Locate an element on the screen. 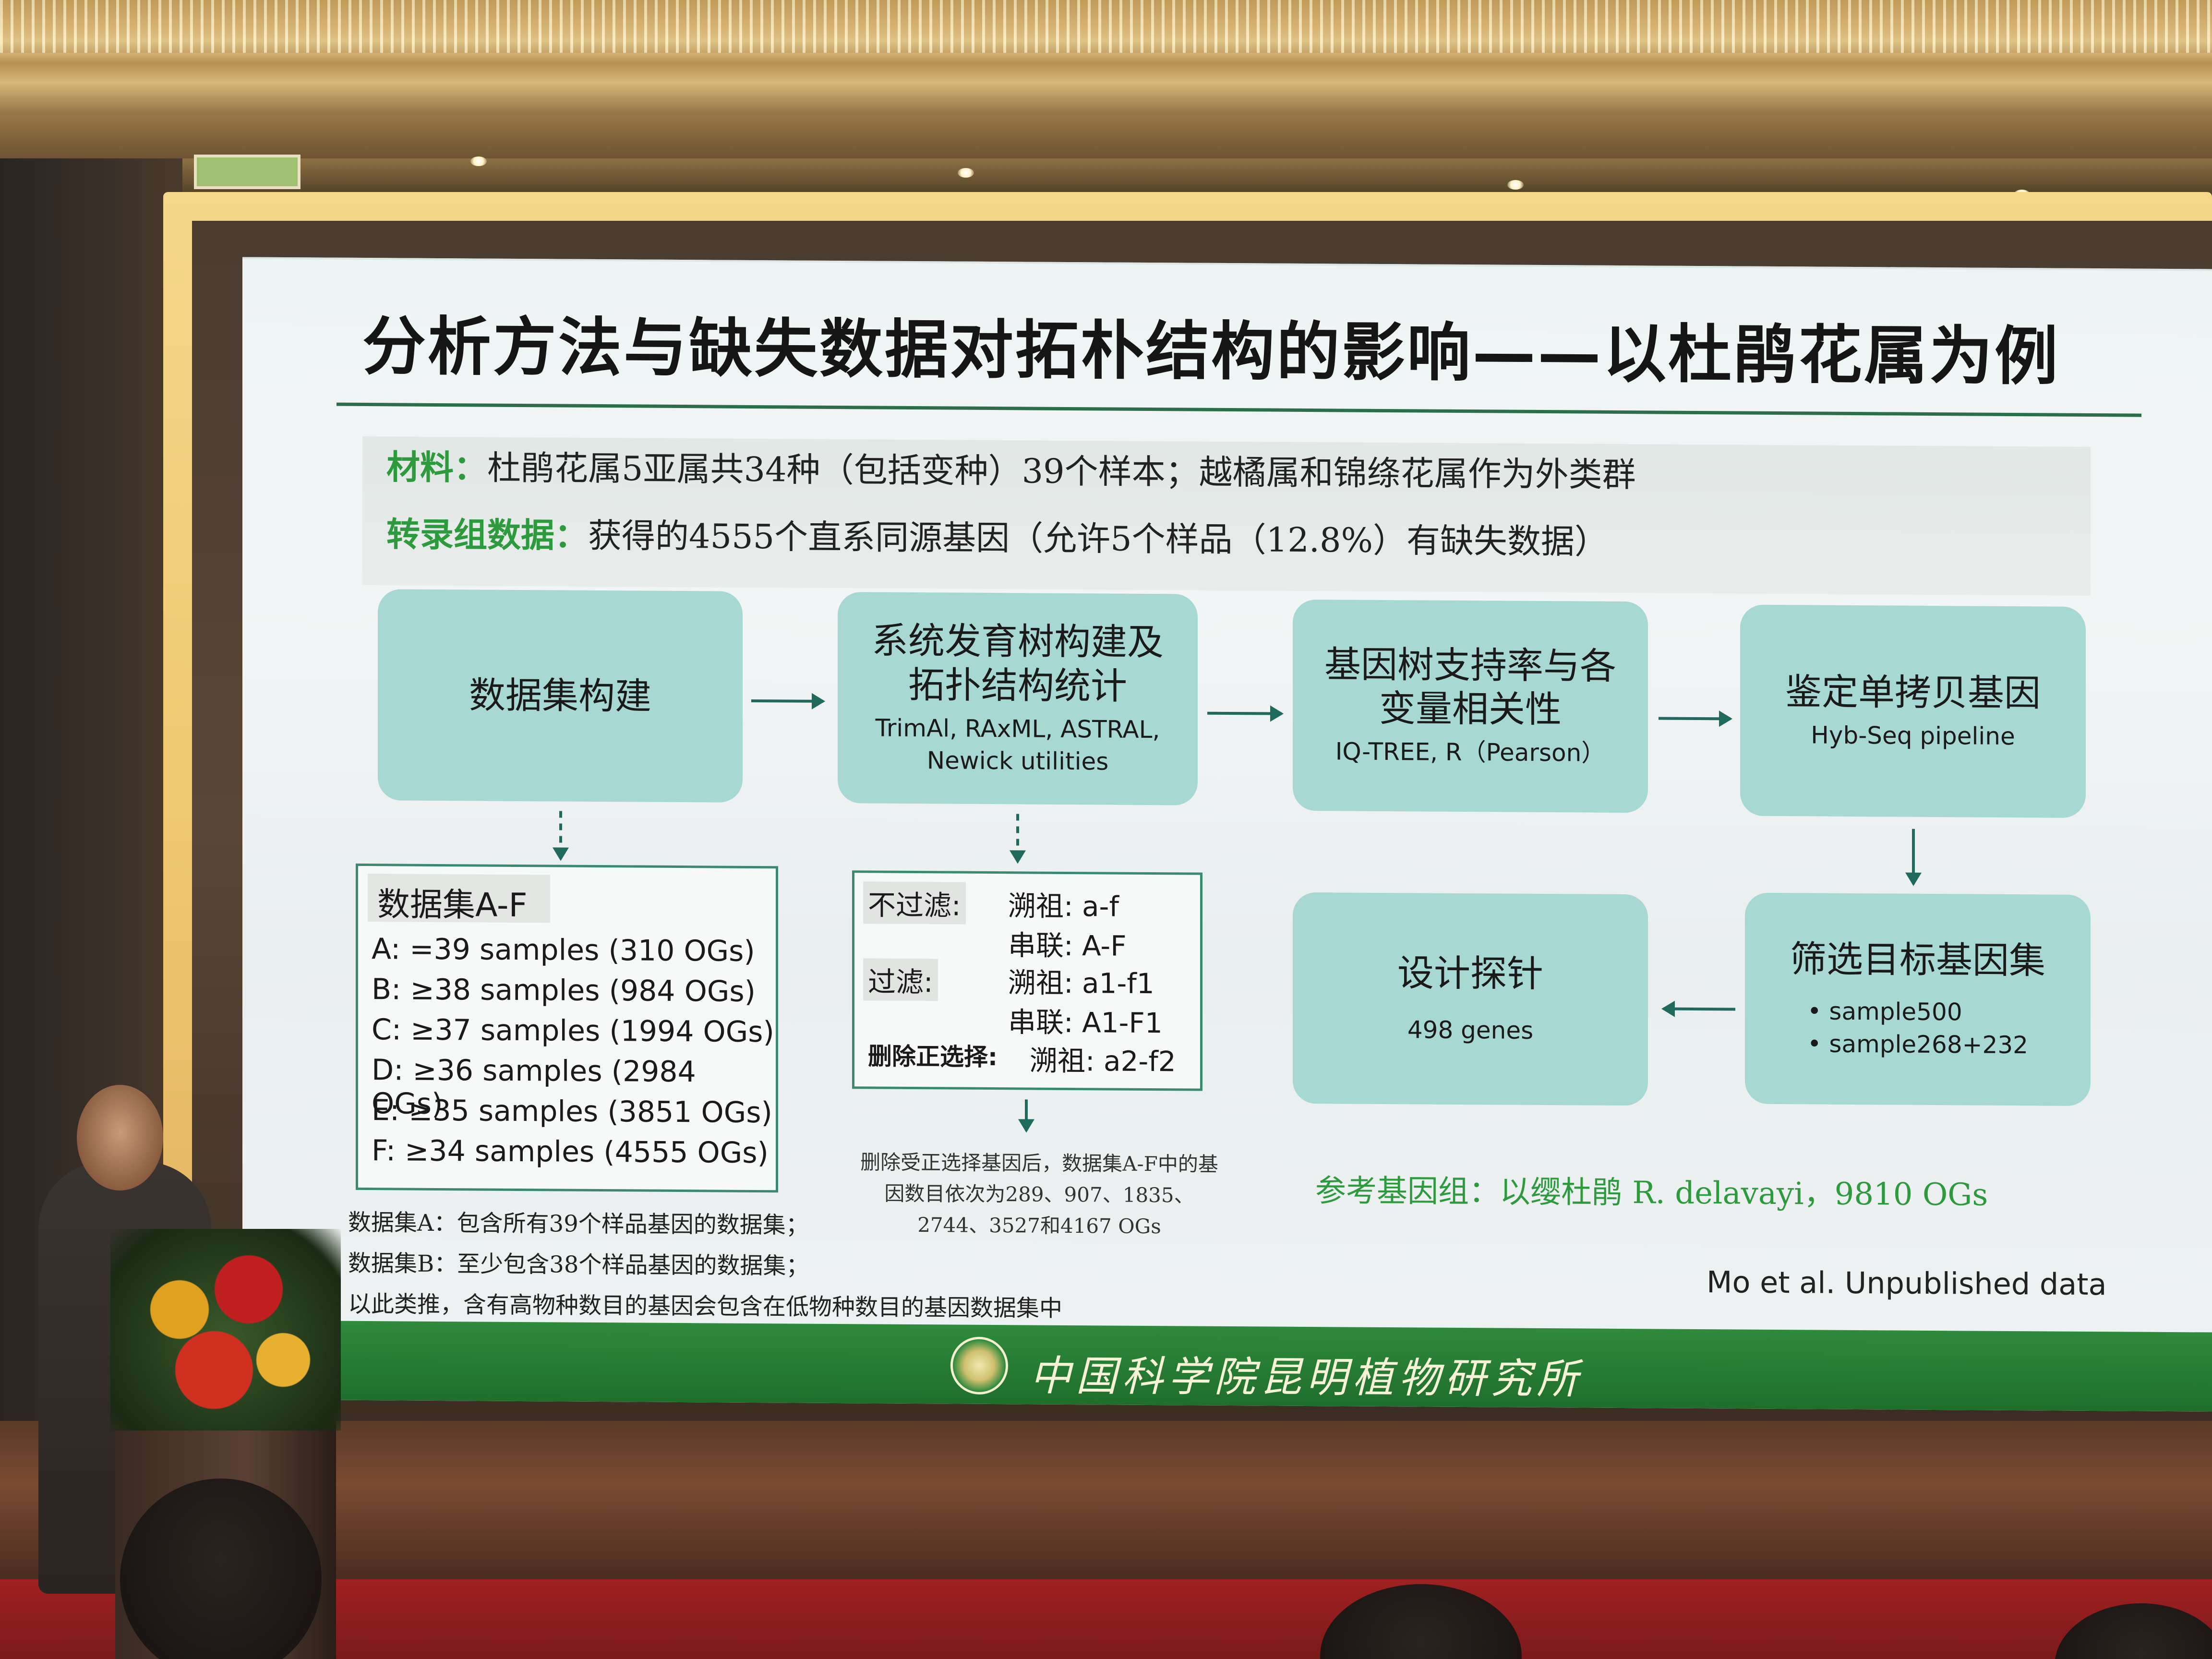 The width and height of the screenshot is (2212, 1659). box-dataset-build-label: 数据集构建 is located at coordinates (560, 695).